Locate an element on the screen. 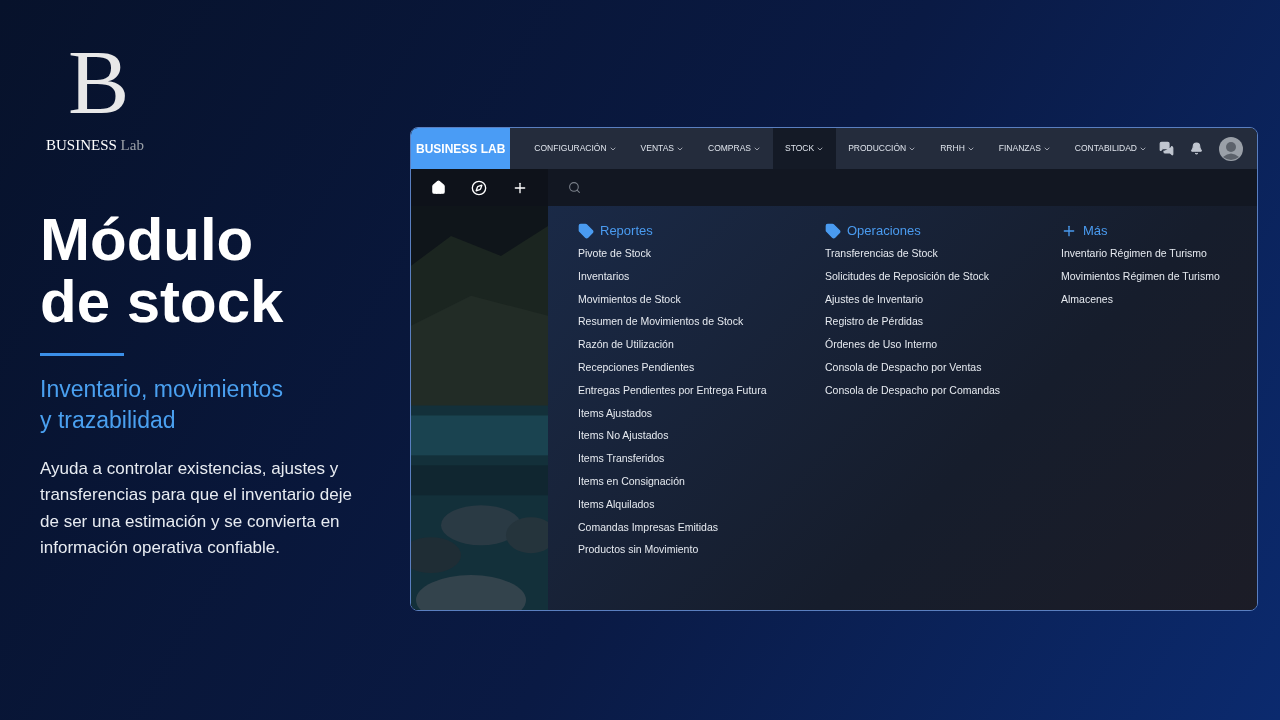  menu-item: Items No Ajustados is located at coordinates (623, 436).